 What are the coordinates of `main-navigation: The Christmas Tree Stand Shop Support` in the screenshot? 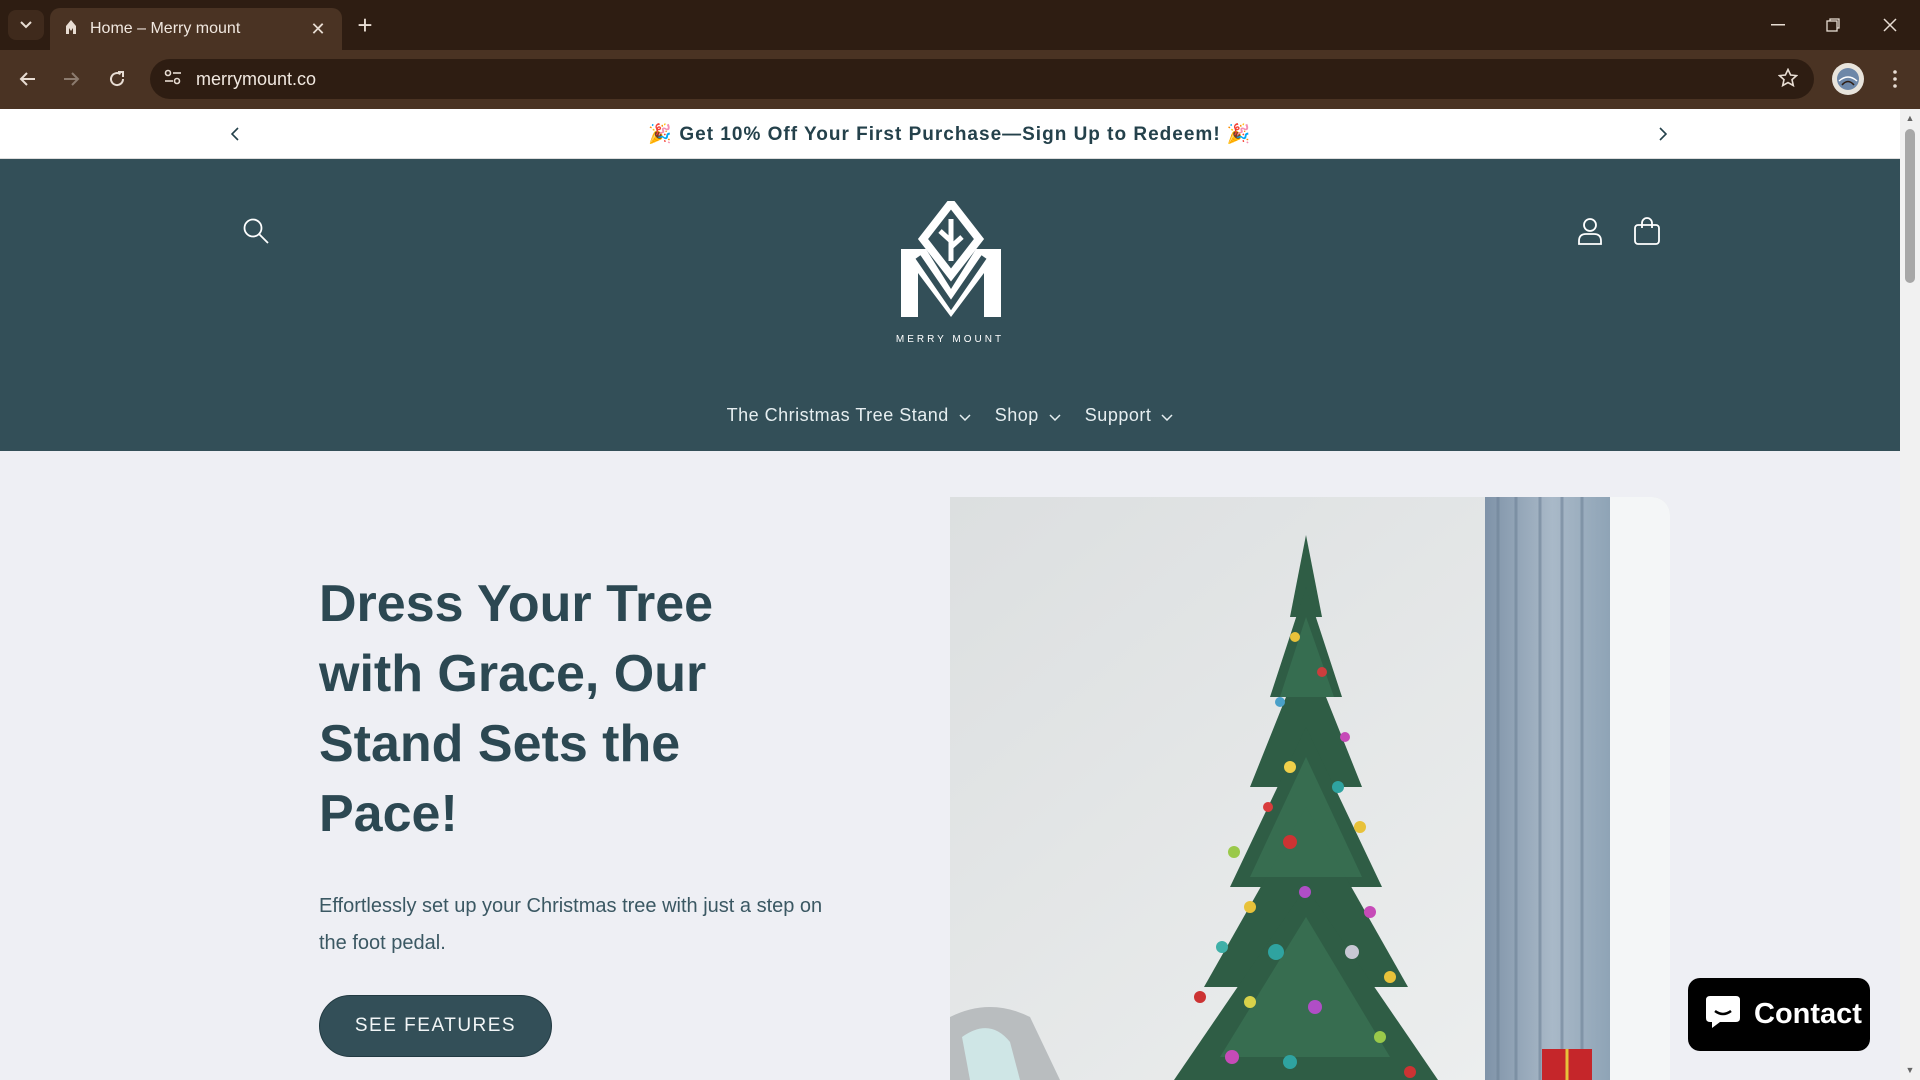 It's located at (950, 415).